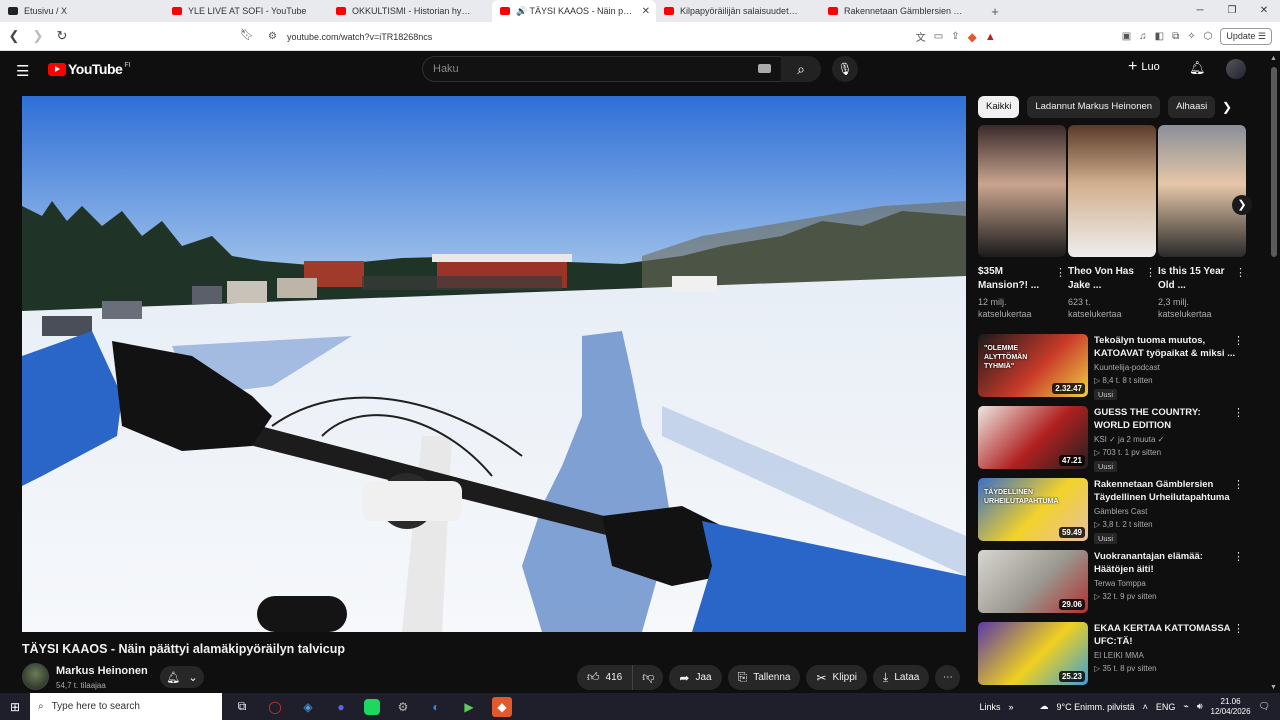  Describe the element at coordinates (1166, 707) in the screenshot. I see `language-indicator: ENG` at that location.